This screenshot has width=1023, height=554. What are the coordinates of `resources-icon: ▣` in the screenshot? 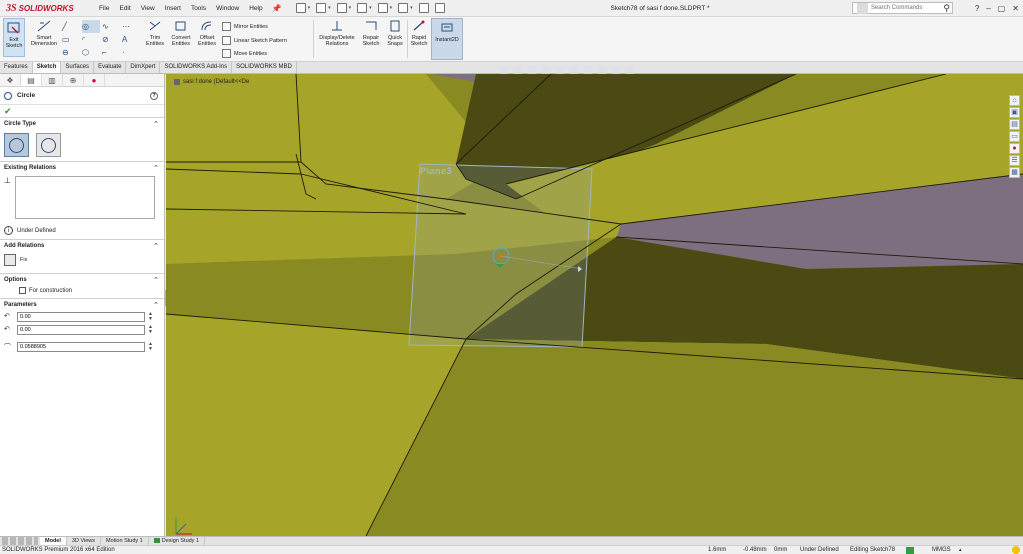 It's located at (1014, 112).